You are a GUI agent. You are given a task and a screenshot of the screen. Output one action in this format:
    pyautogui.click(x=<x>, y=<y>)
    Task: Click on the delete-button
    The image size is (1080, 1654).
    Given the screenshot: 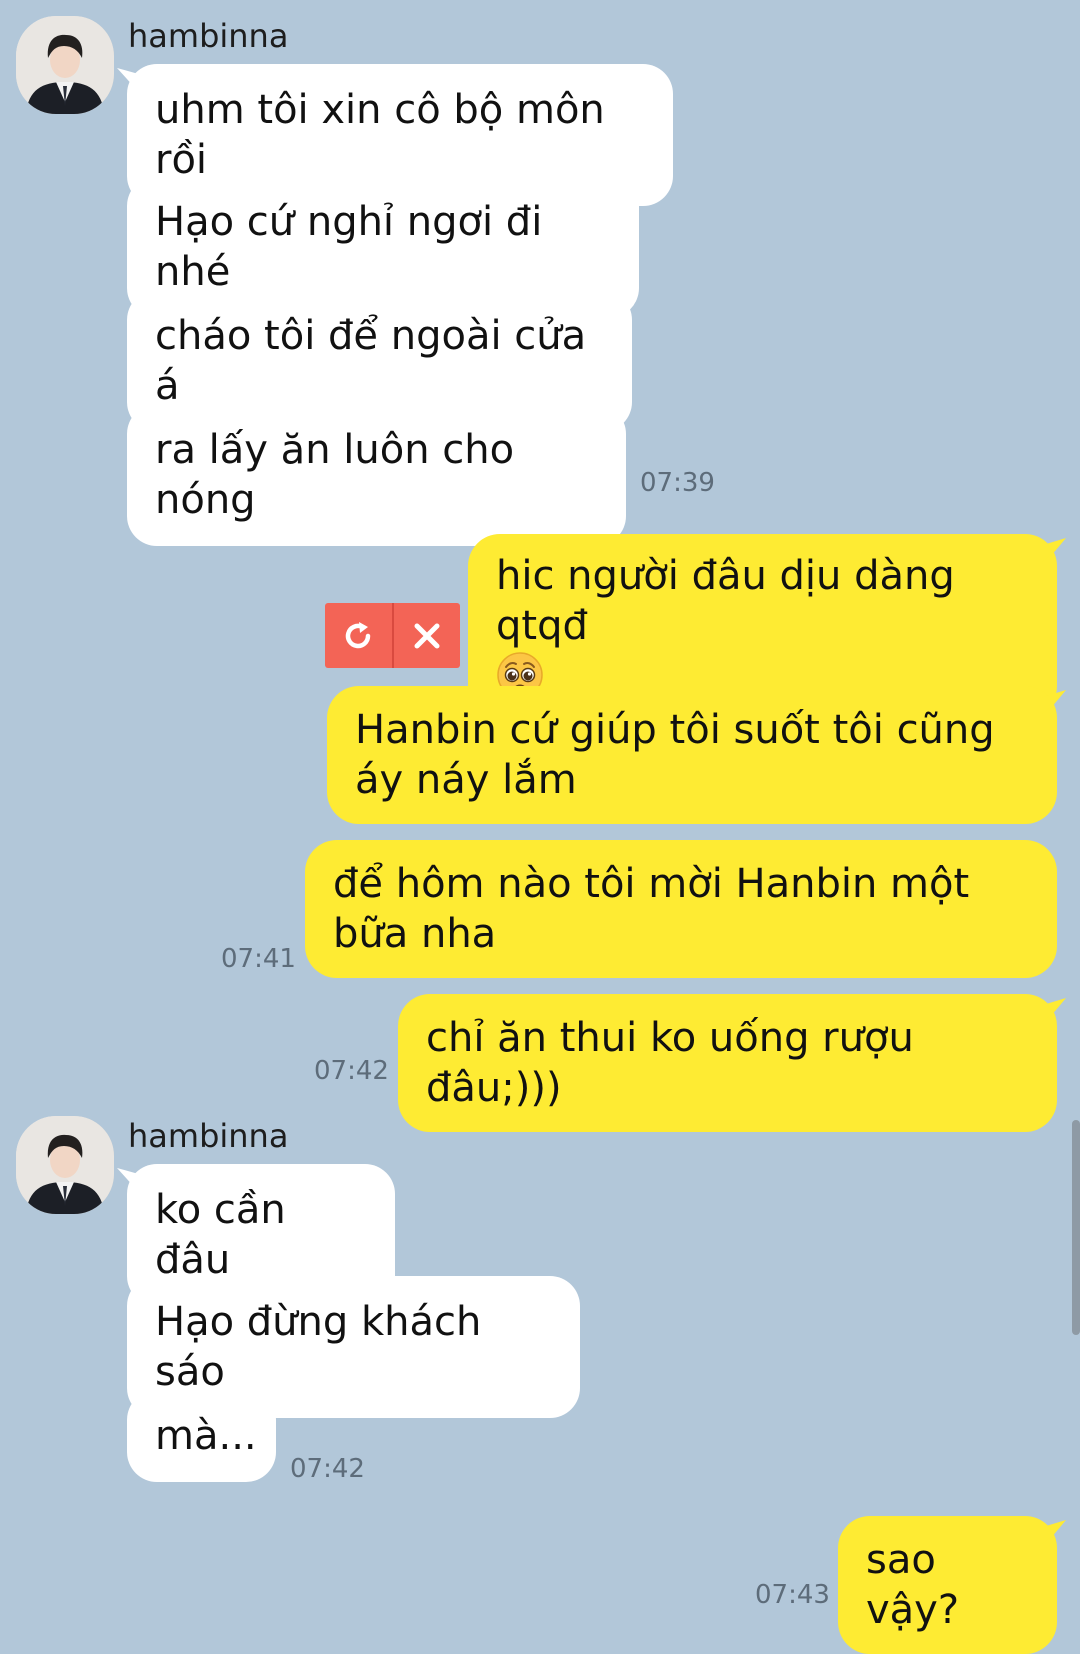 What is the action you would take?
    pyautogui.click(x=427, y=635)
    